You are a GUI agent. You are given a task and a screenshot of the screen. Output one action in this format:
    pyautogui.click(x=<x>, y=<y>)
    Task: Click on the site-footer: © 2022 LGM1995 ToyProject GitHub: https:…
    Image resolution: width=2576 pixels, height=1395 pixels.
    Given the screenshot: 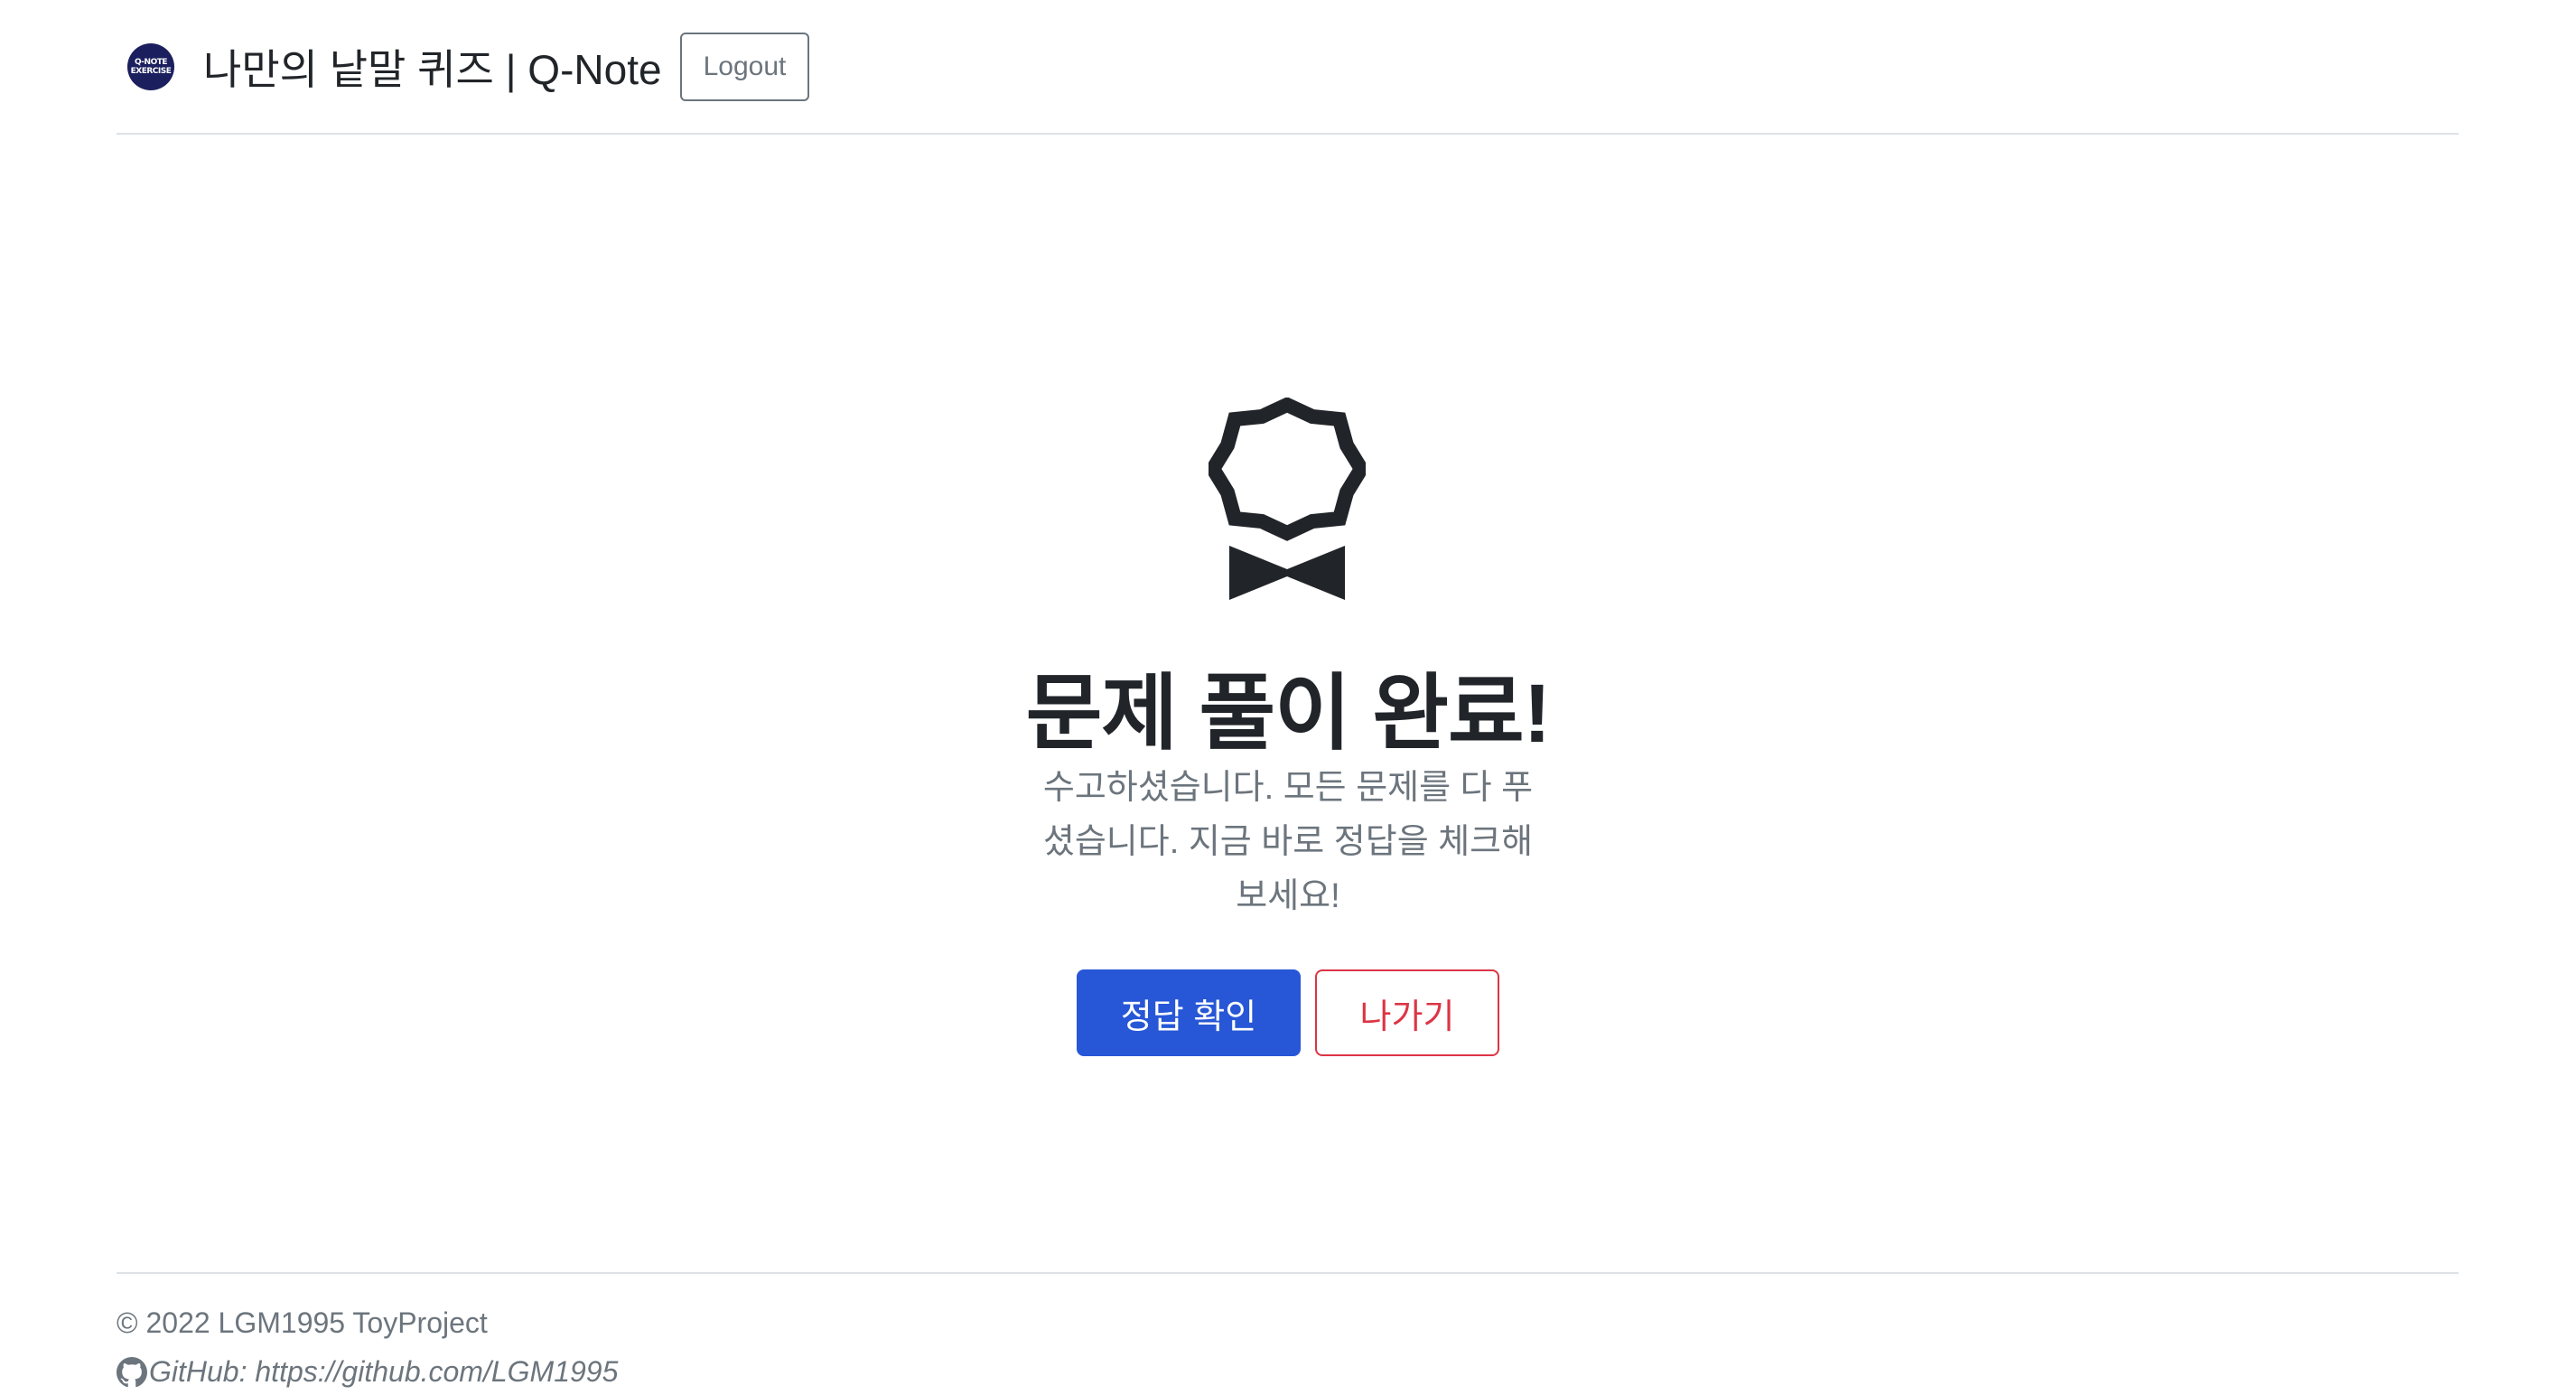 What is the action you would take?
    pyautogui.click(x=1288, y=1330)
    